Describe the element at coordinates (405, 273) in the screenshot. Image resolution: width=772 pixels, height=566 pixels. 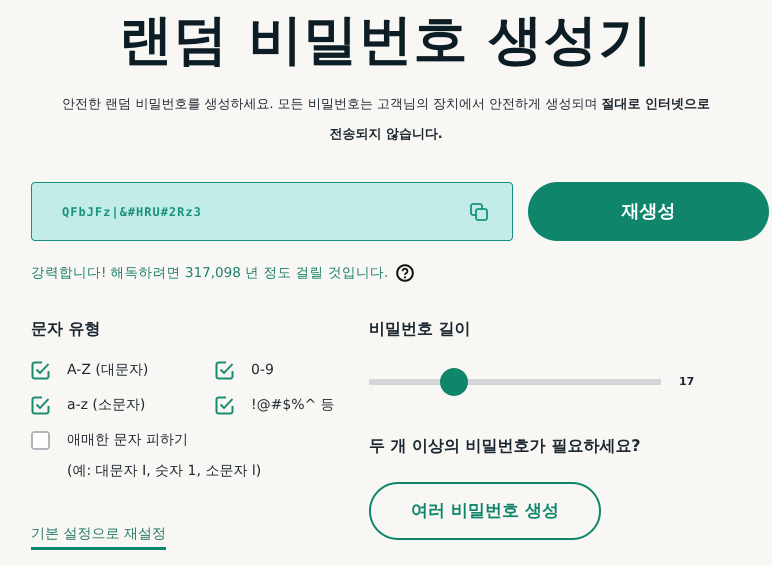
I see `help-icon` at that location.